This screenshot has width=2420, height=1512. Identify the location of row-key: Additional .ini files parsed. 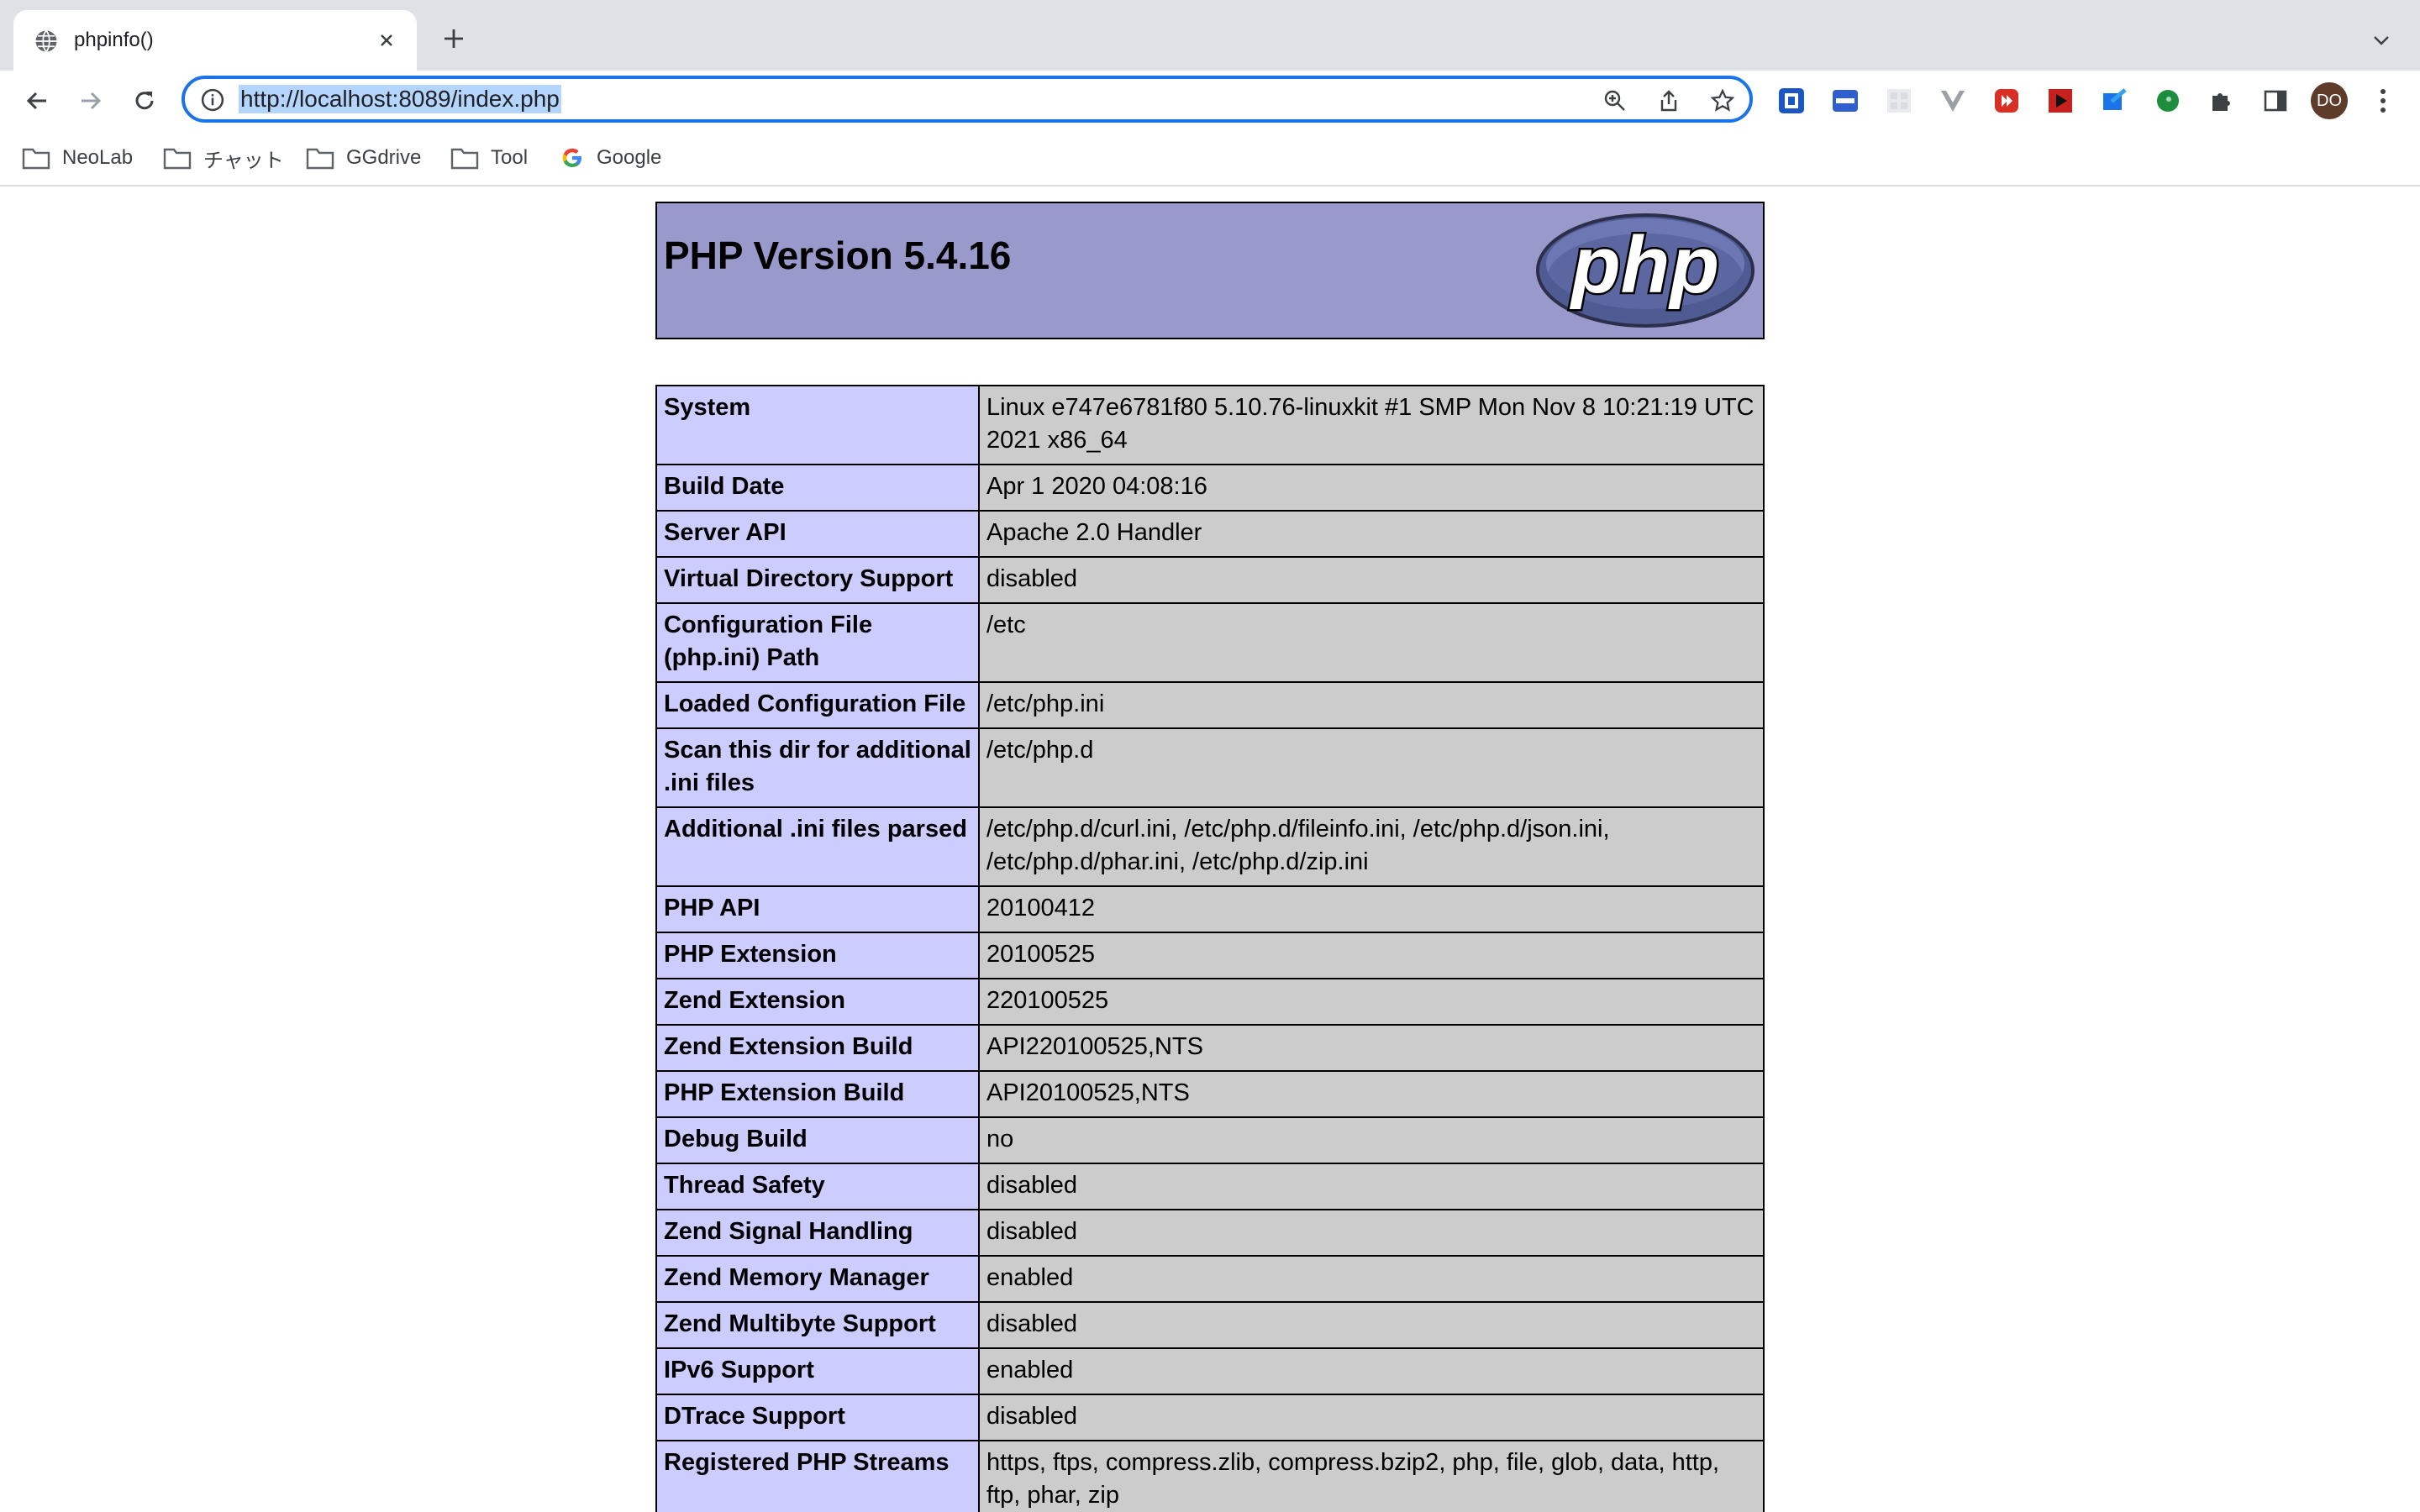
(817, 846).